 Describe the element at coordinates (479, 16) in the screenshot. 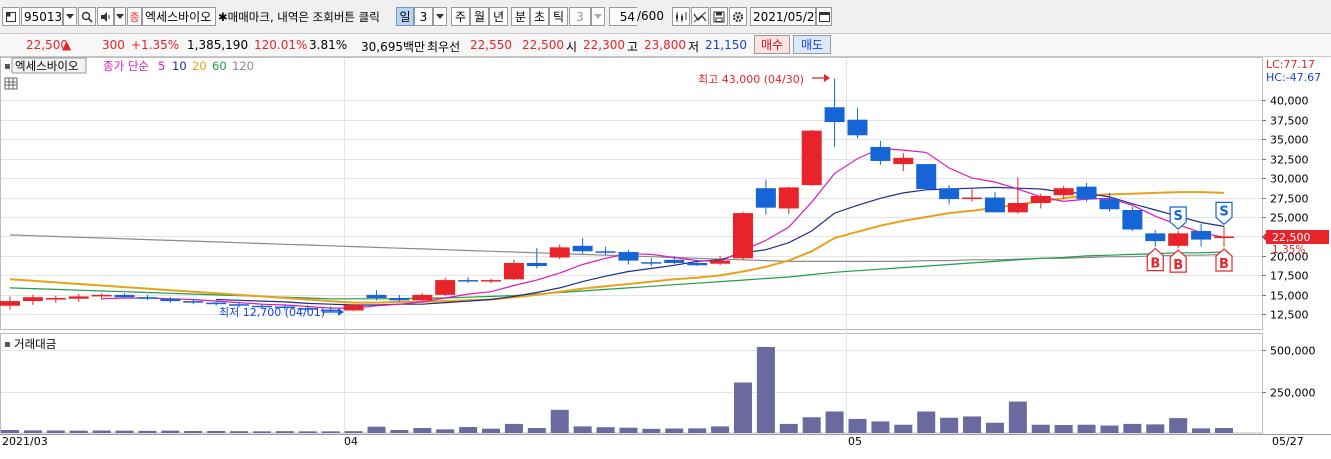

I see `tab-month: 월` at that location.